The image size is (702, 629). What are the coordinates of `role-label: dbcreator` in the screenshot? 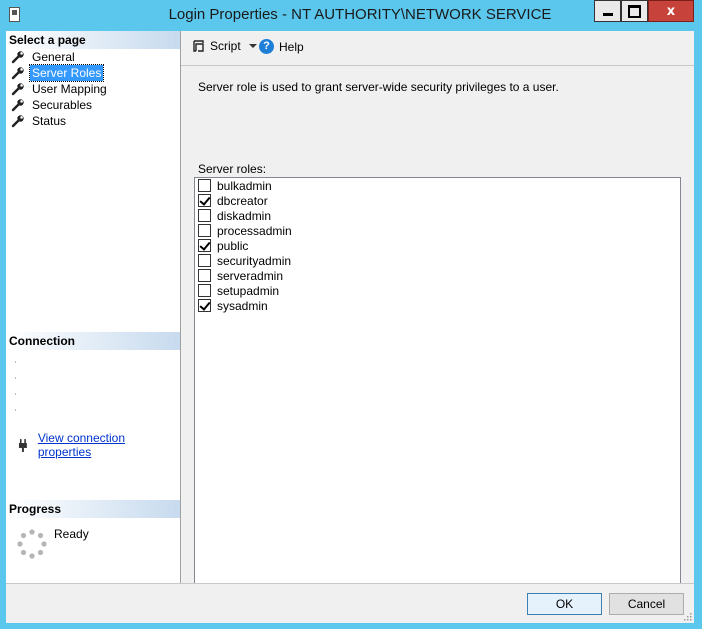 It's located at (242, 200).